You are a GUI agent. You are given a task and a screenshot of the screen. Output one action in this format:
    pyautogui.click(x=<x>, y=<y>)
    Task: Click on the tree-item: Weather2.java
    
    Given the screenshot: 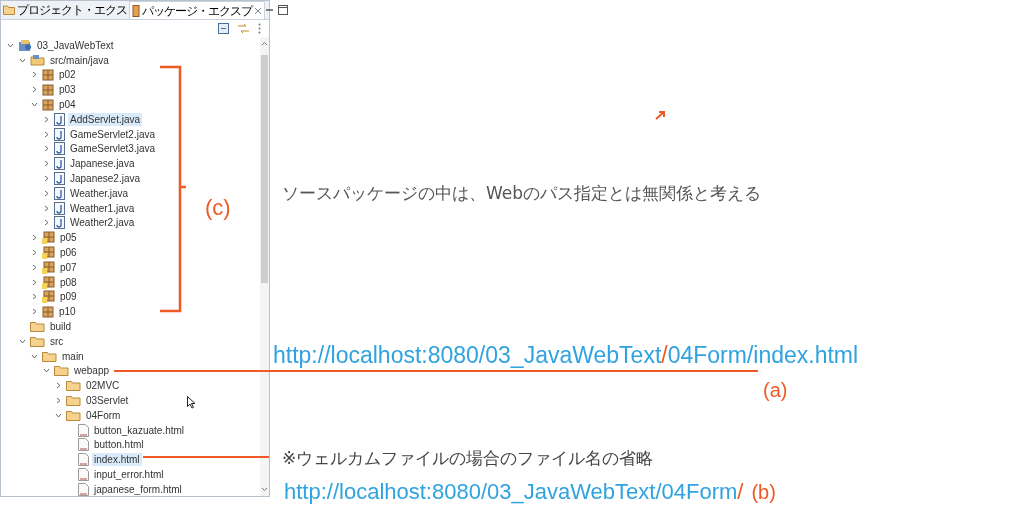 What is the action you would take?
    pyautogui.click(x=102, y=223)
    